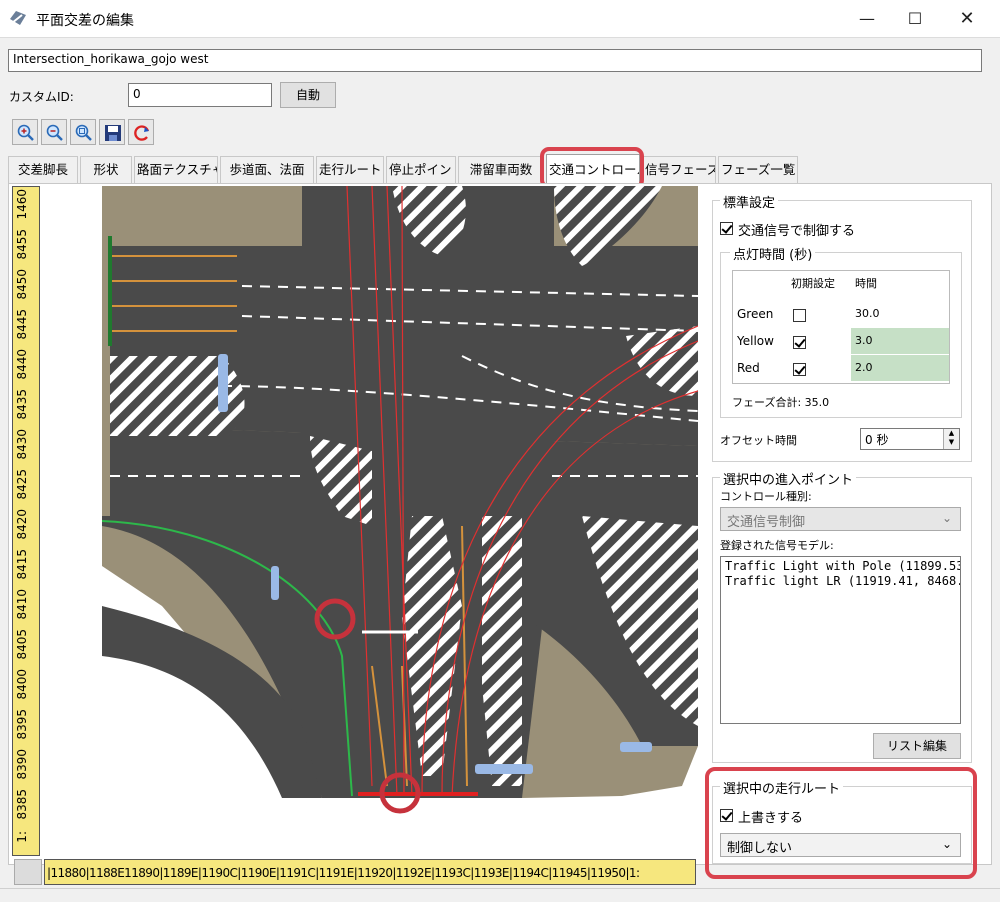 The image size is (1000, 902). I want to click on grid-header-time: 時間, so click(866, 283).